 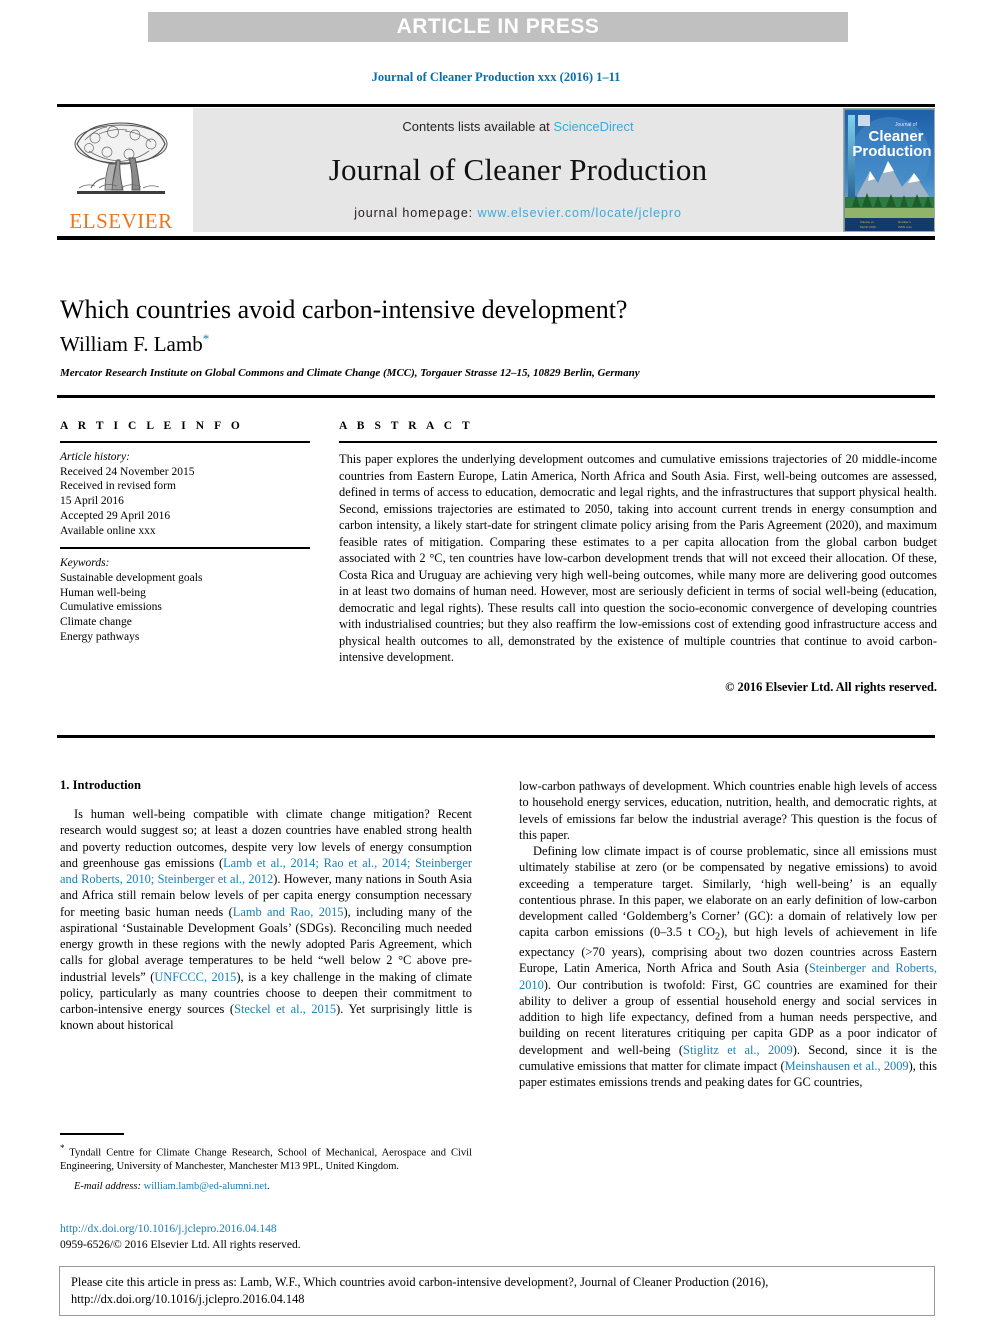 I want to click on elsevier-tree-icon, so click(x=121, y=158).